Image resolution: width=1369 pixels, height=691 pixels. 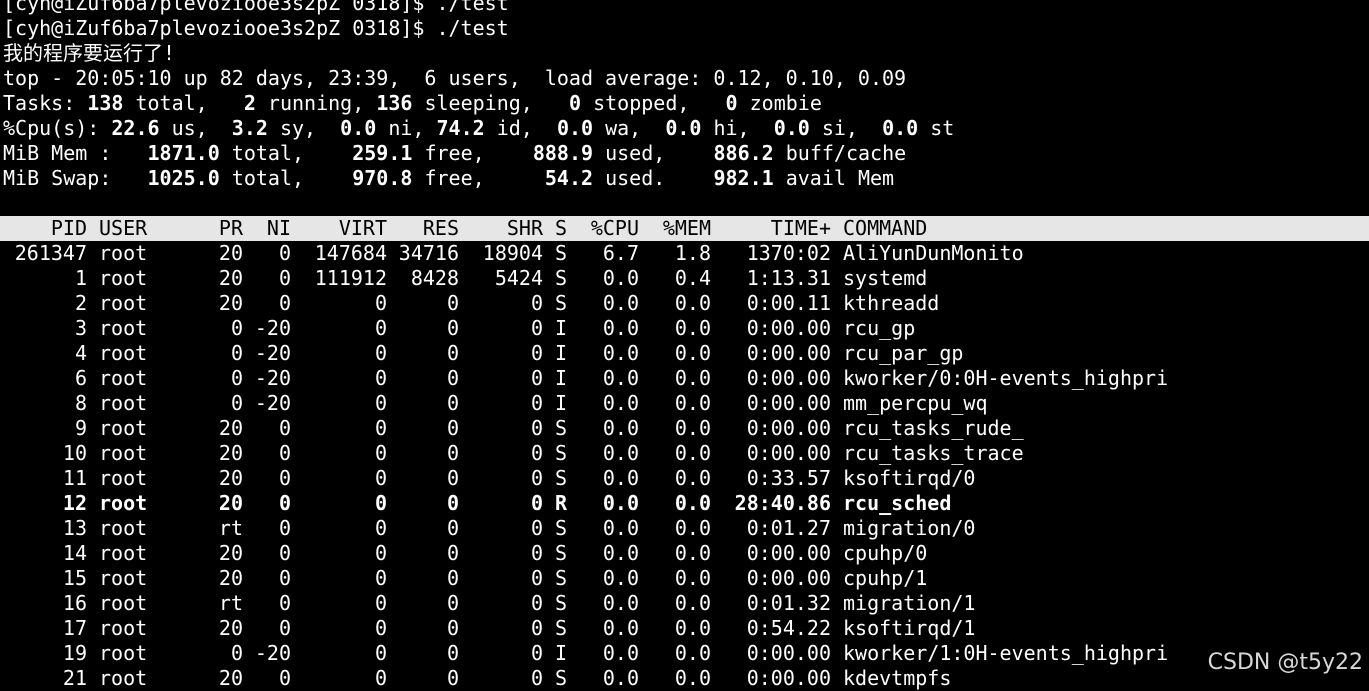 What do you see at coordinates (434, 278) in the screenshot?
I see `cell-res: 8428` at bounding box center [434, 278].